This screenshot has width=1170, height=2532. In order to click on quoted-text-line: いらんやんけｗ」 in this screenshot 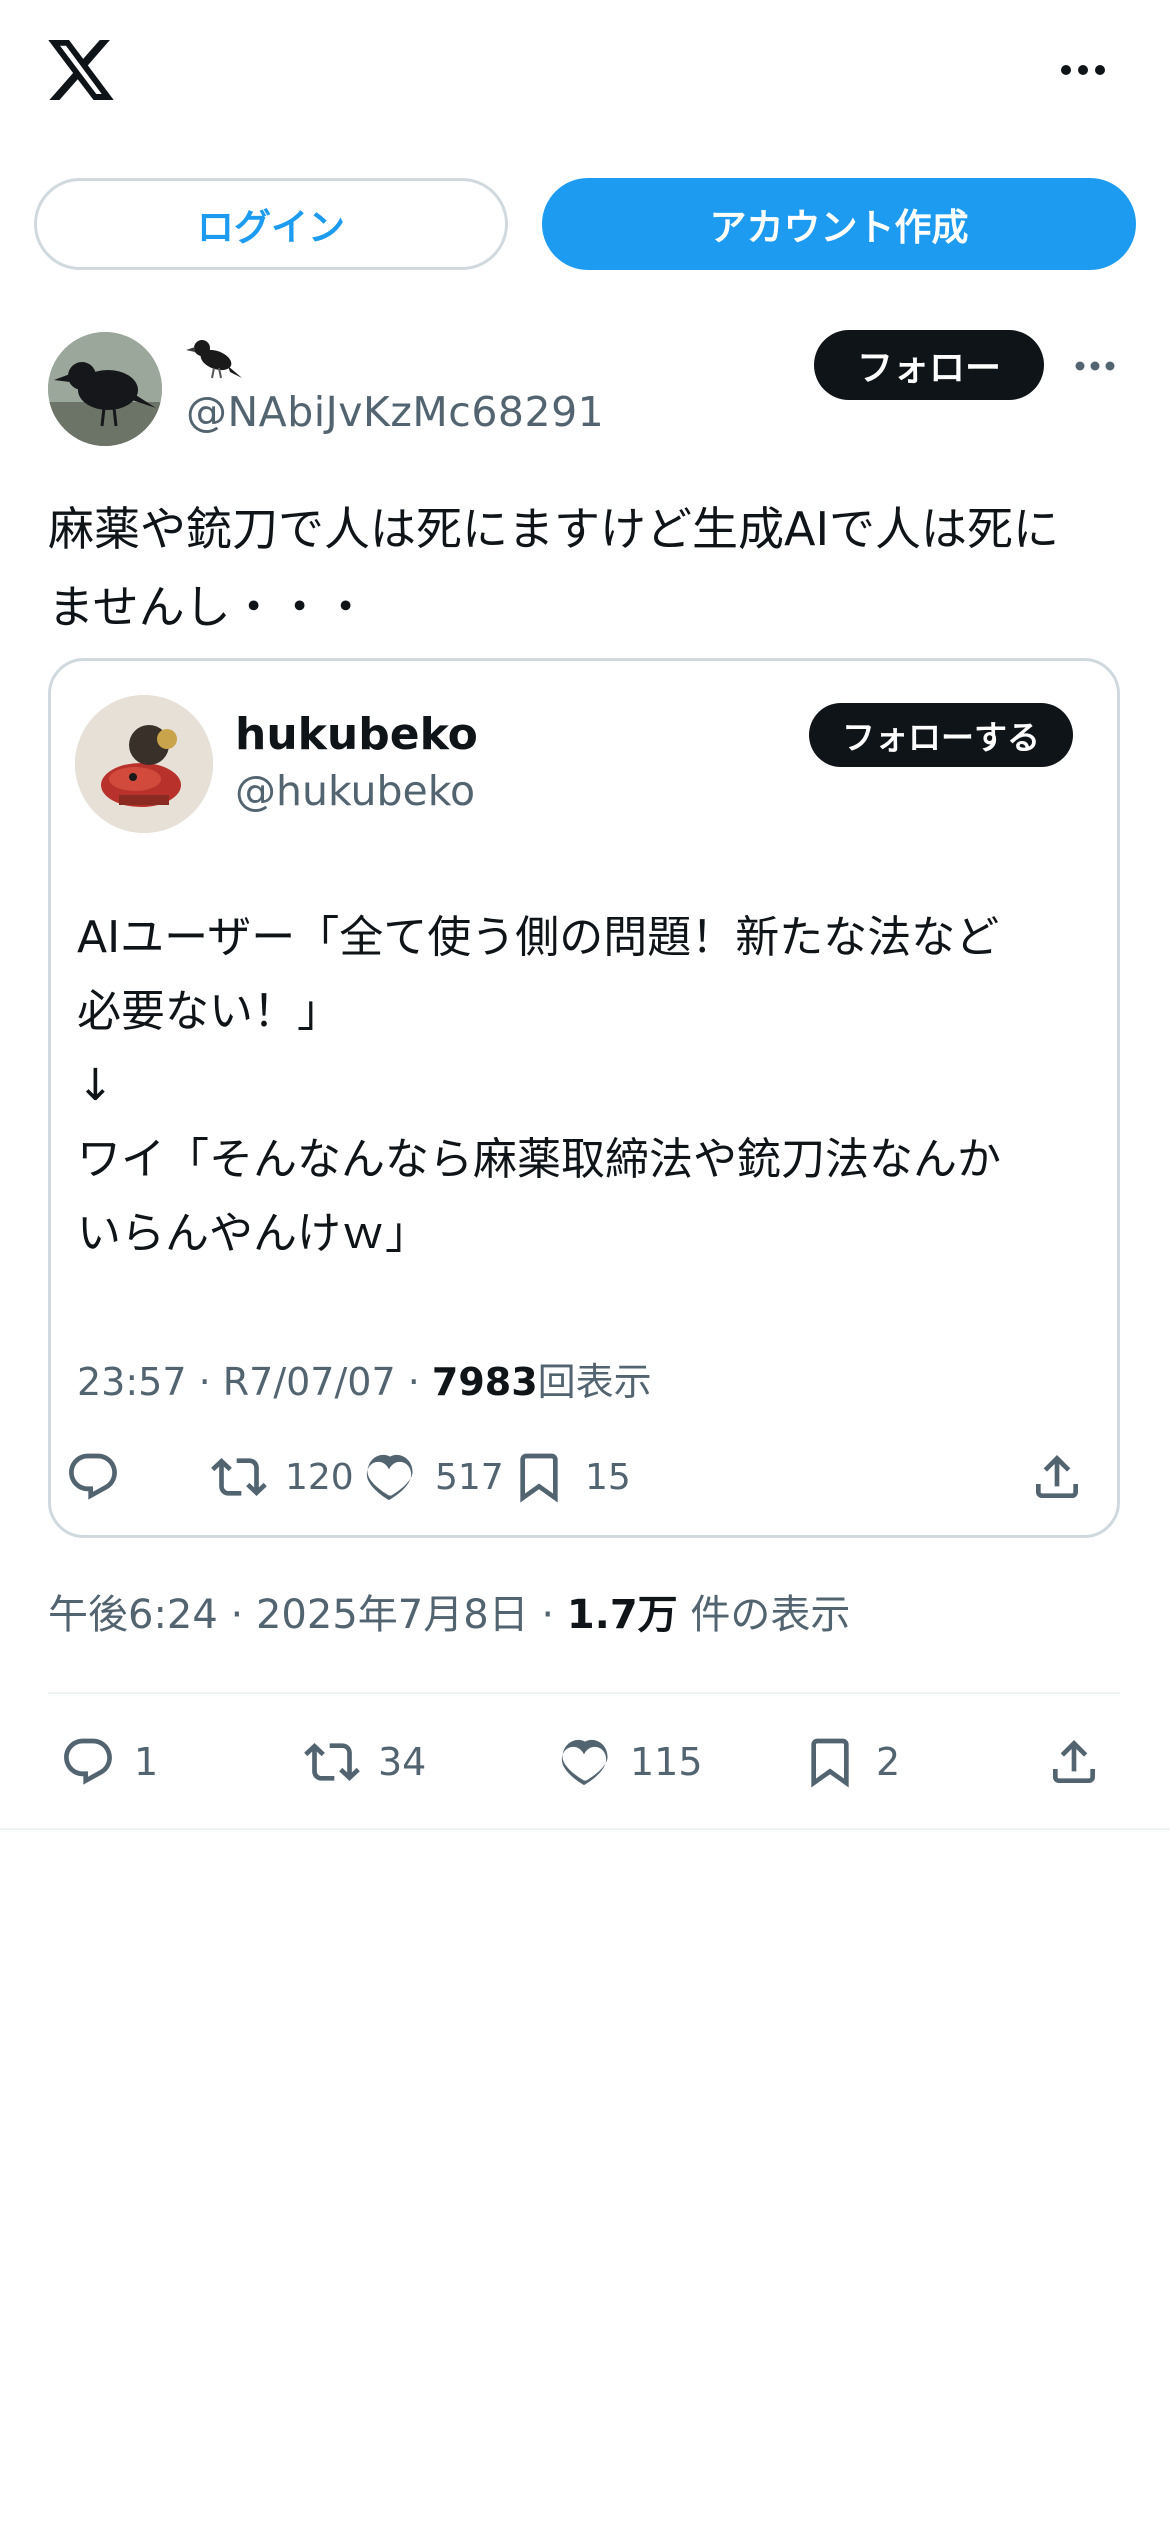, I will do `click(253, 1233)`.